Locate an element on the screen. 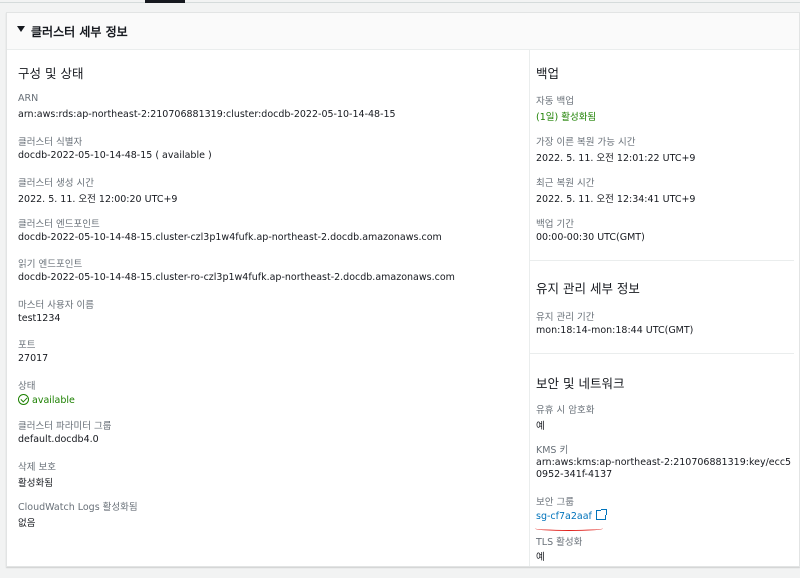 The image size is (800, 578). created-time-label: 클러스터 생성 시간 is located at coordinates (56, 183).